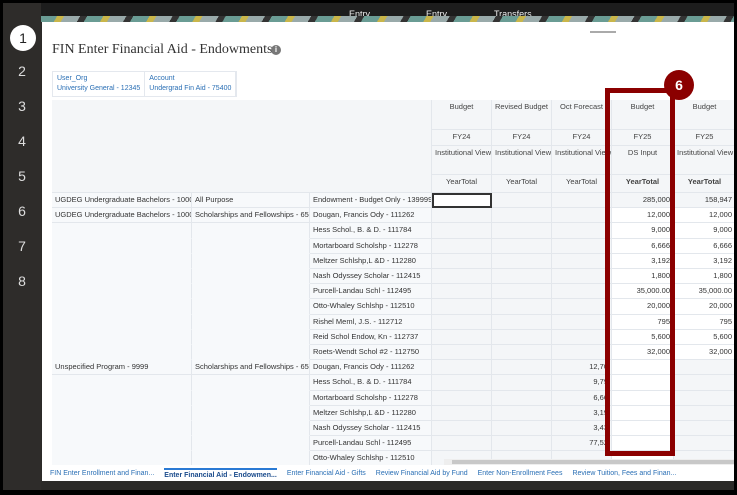  What do you see at coordinates (520, 473) in the screenshot?
I see `tab-5: Enter Non-Enrollment Fees` at bounding box center [520, 473].